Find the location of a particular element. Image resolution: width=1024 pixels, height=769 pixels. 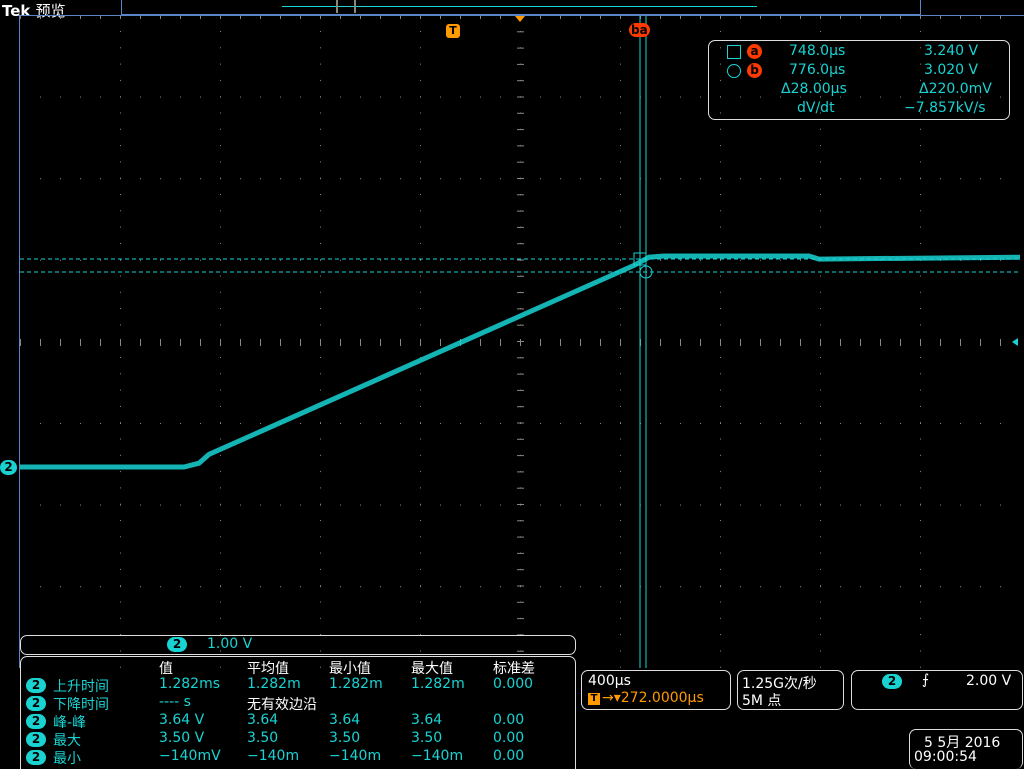

measurement-max: 3.50 is located at coordinates (427, 738).